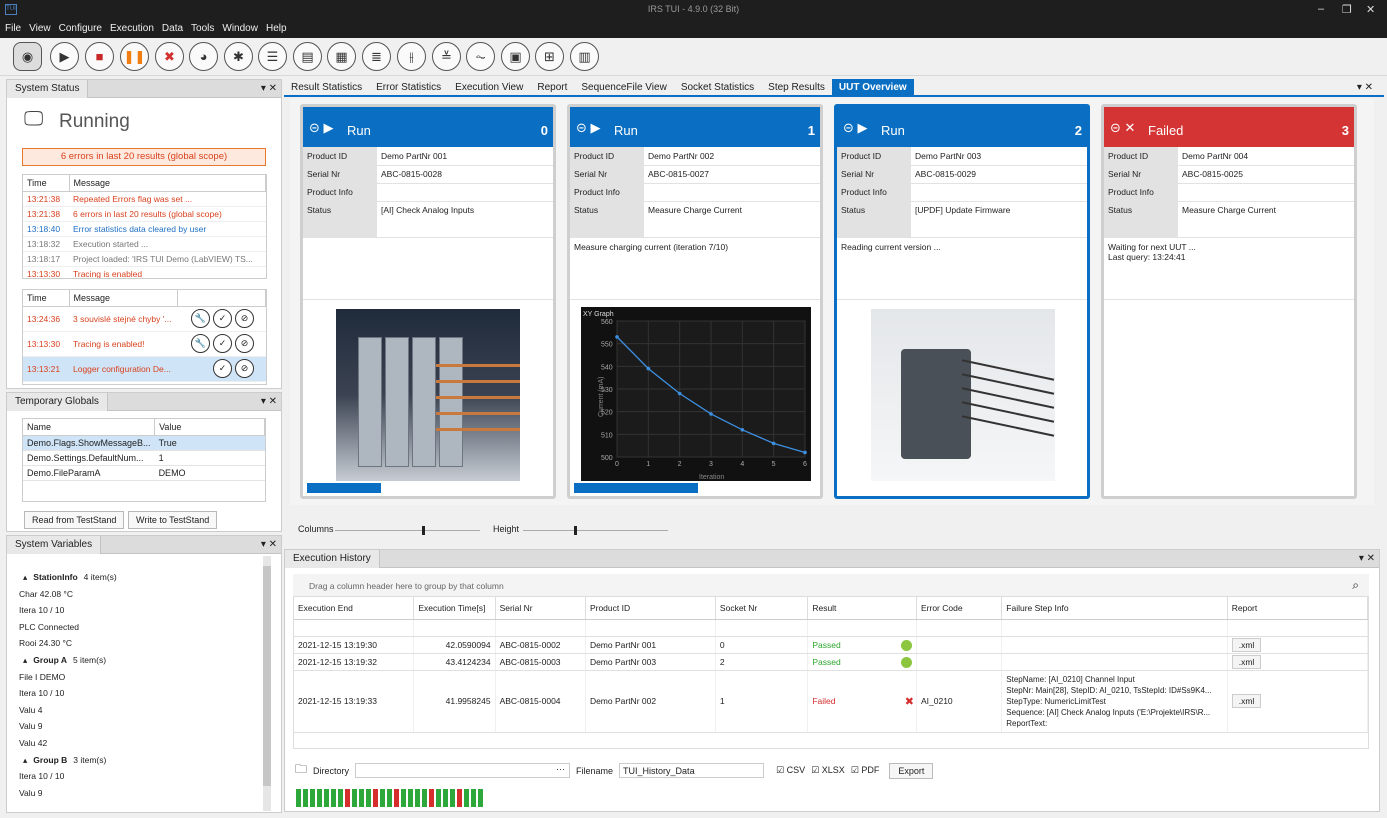 The height and width of the screenshot is (818, 1387). What do you see at coordinates (79, 27) in the screenshot?
I see `menu-configure: Configure` at bounding box center [79, 27].